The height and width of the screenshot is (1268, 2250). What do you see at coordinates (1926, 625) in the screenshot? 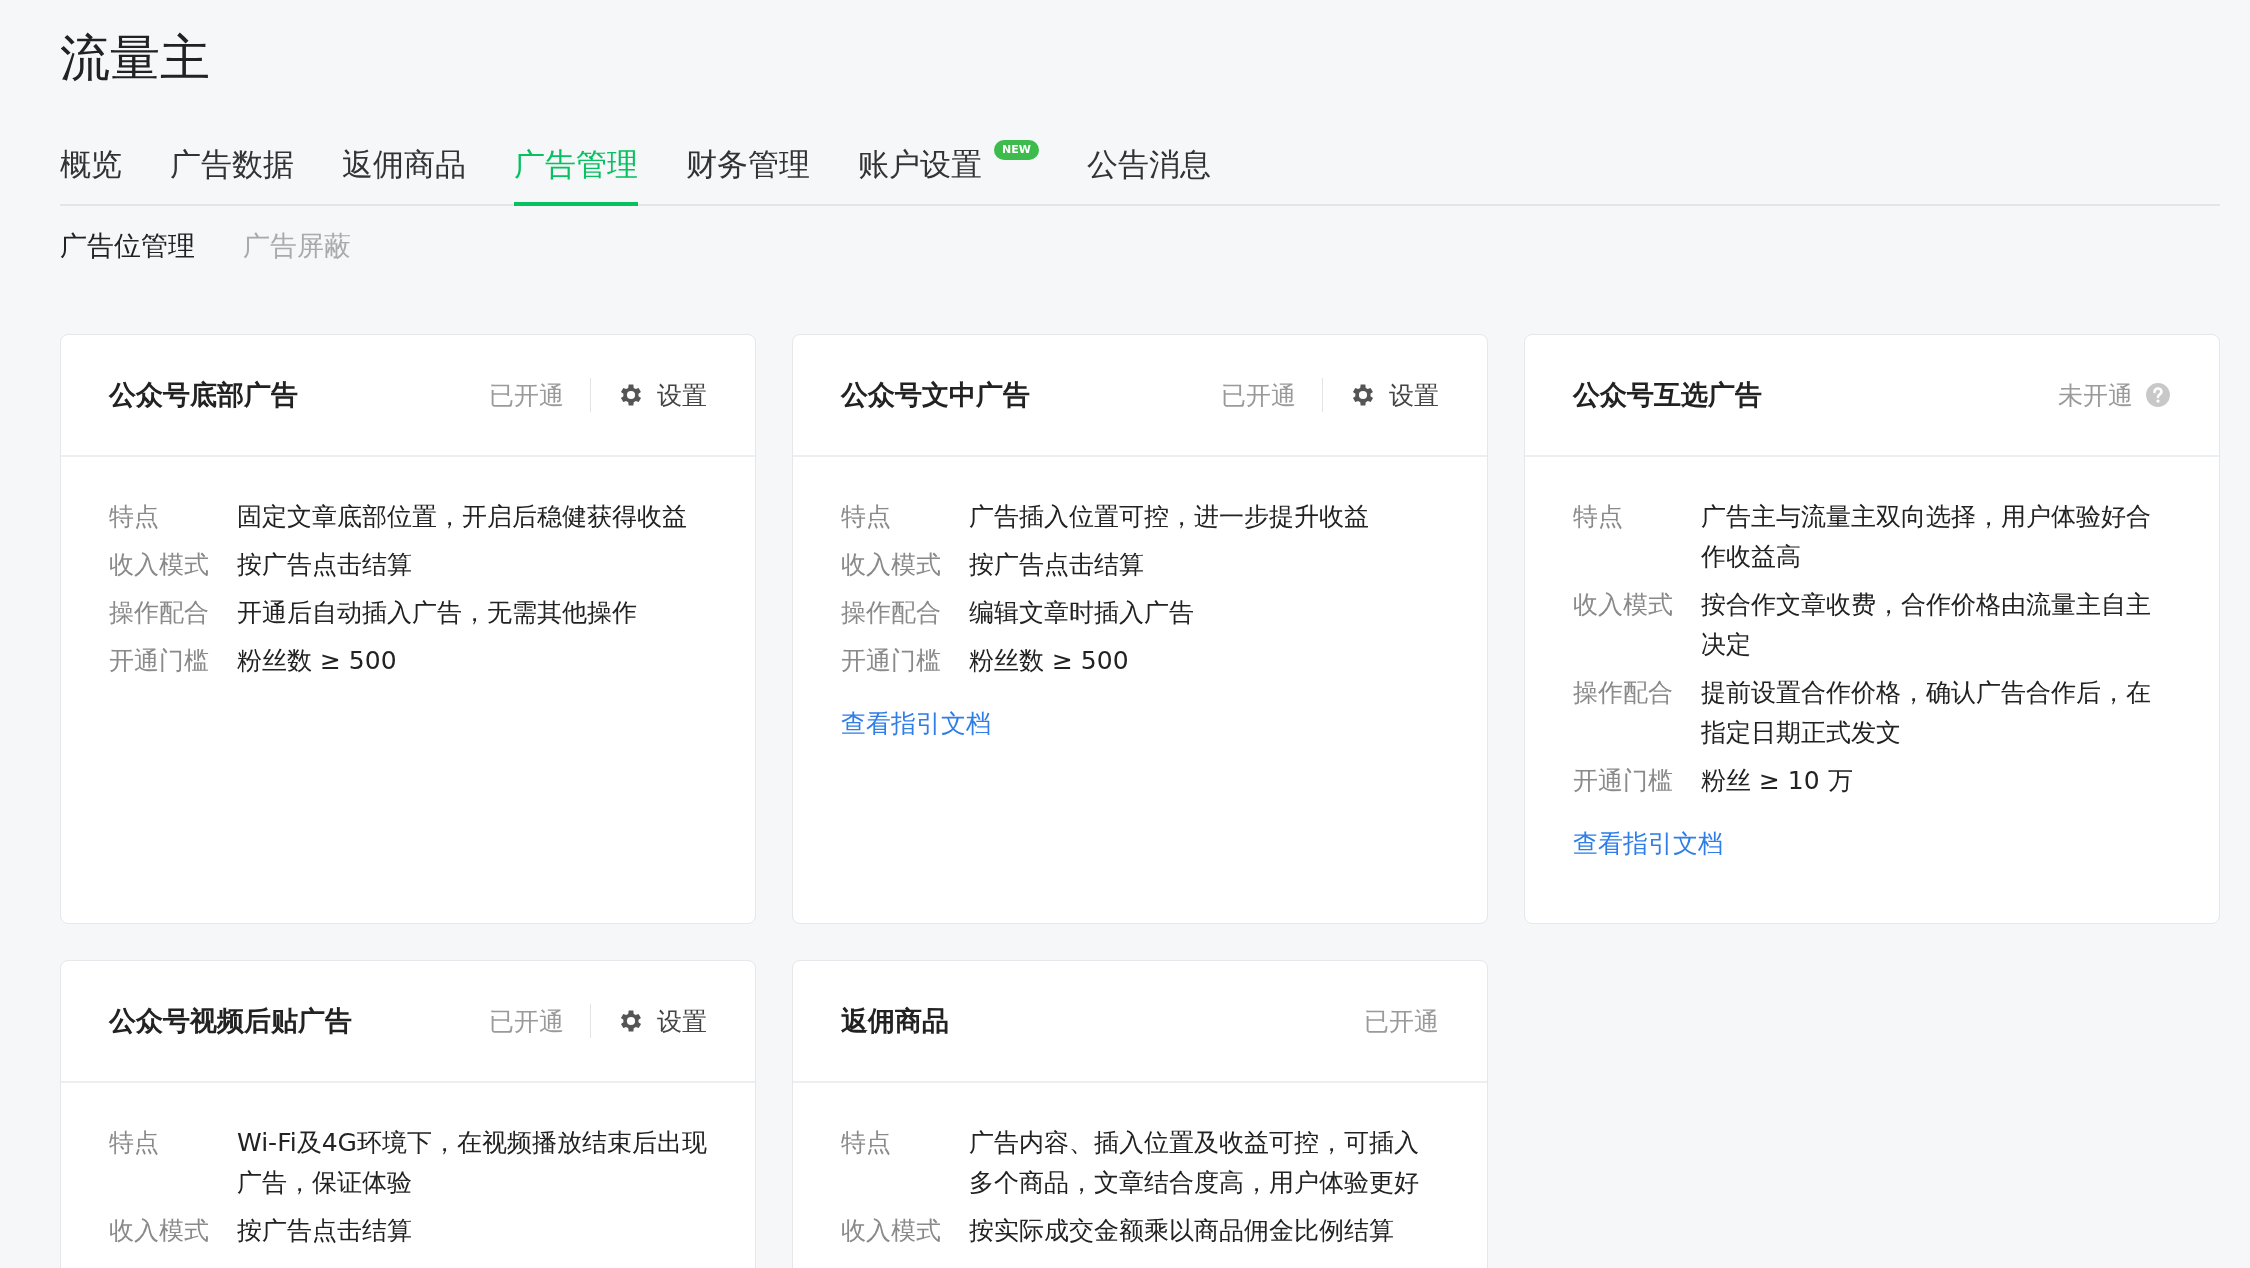
I see `field-value: 按合作文章收费，合作价格由流量主自主决定` at bounding box center [1926, 625].